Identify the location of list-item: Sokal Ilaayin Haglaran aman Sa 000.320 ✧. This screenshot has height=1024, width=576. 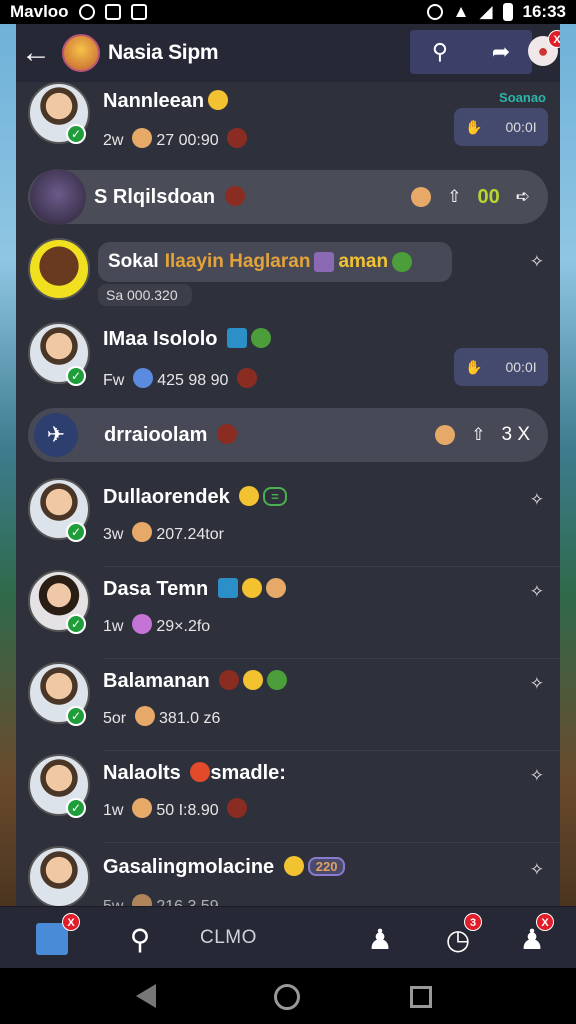
(288, 283).